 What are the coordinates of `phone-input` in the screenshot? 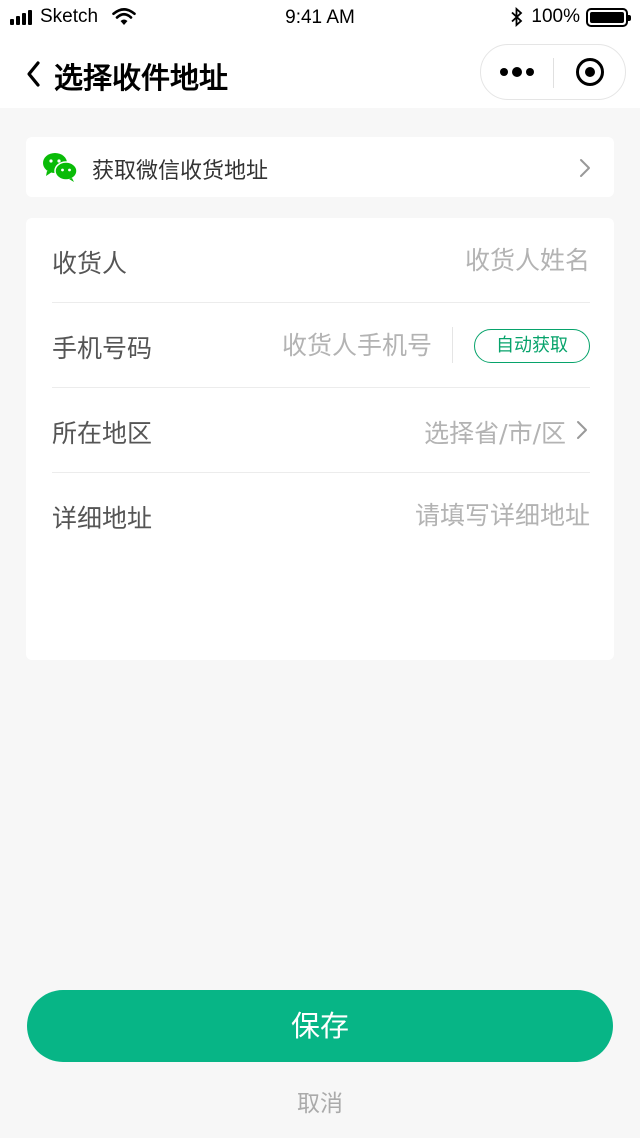 It's located at (322, 345).